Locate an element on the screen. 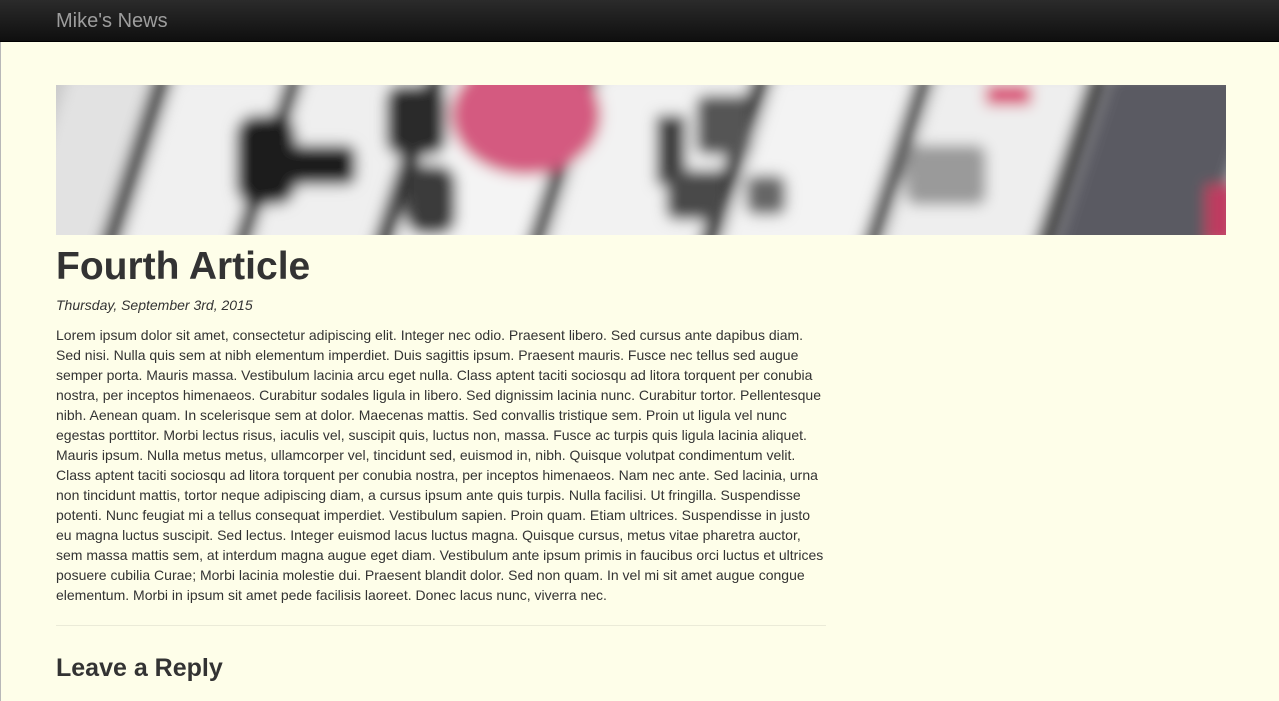 The image size is (1279, 701). site-brand-link: Mike's News is located at coordinates (112, 21).